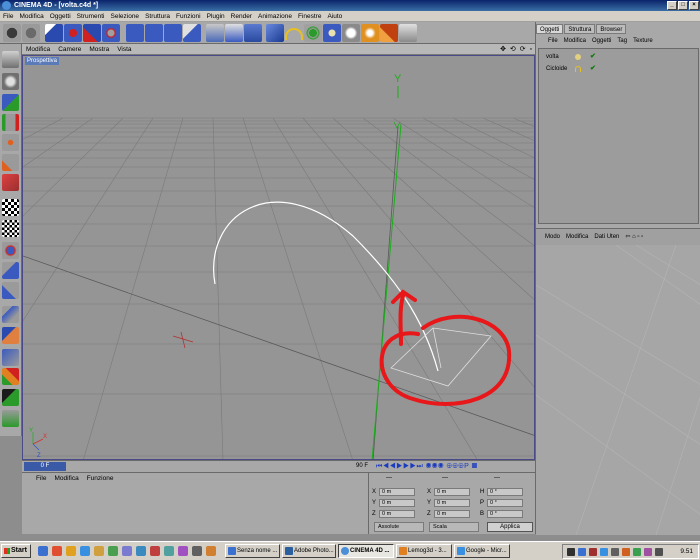 This screenshot has width=700, height=560. I want to click on viewport-menu-camere: Camere, so click(69, 49).